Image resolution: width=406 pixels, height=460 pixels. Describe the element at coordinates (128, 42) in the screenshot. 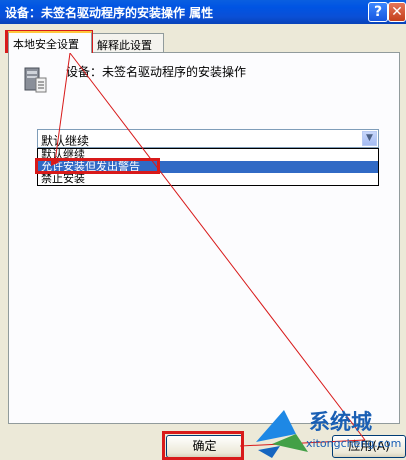

I see `tab-explain-setting: 解释此设置` at that location.